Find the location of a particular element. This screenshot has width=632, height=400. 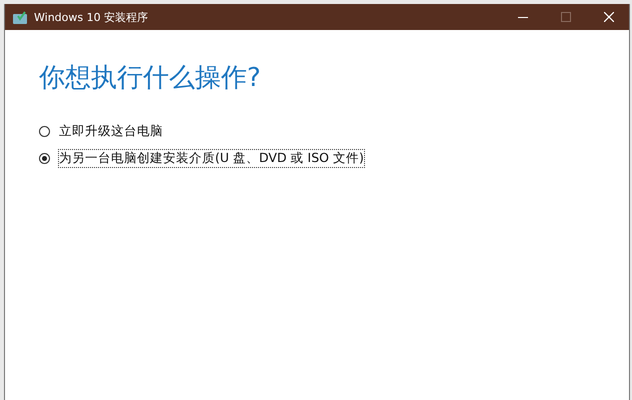

app-icon is located at coordinates (20, 17).